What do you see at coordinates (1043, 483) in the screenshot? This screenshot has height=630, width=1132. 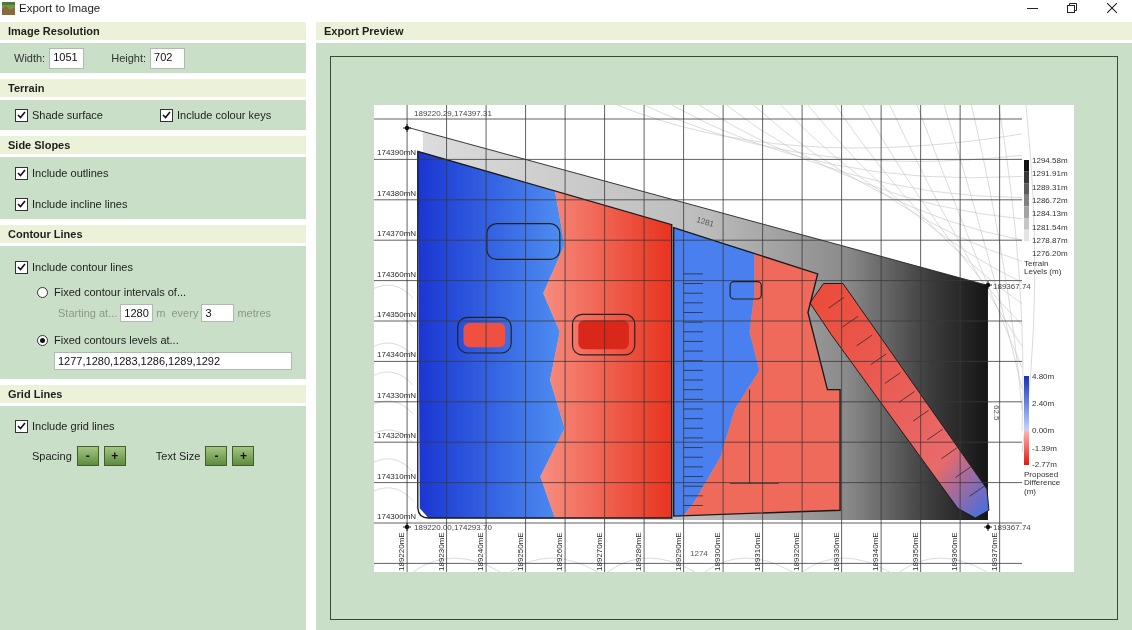 I see `key-title: Proposed Difference (m)` at bounding box center [1043, 483].